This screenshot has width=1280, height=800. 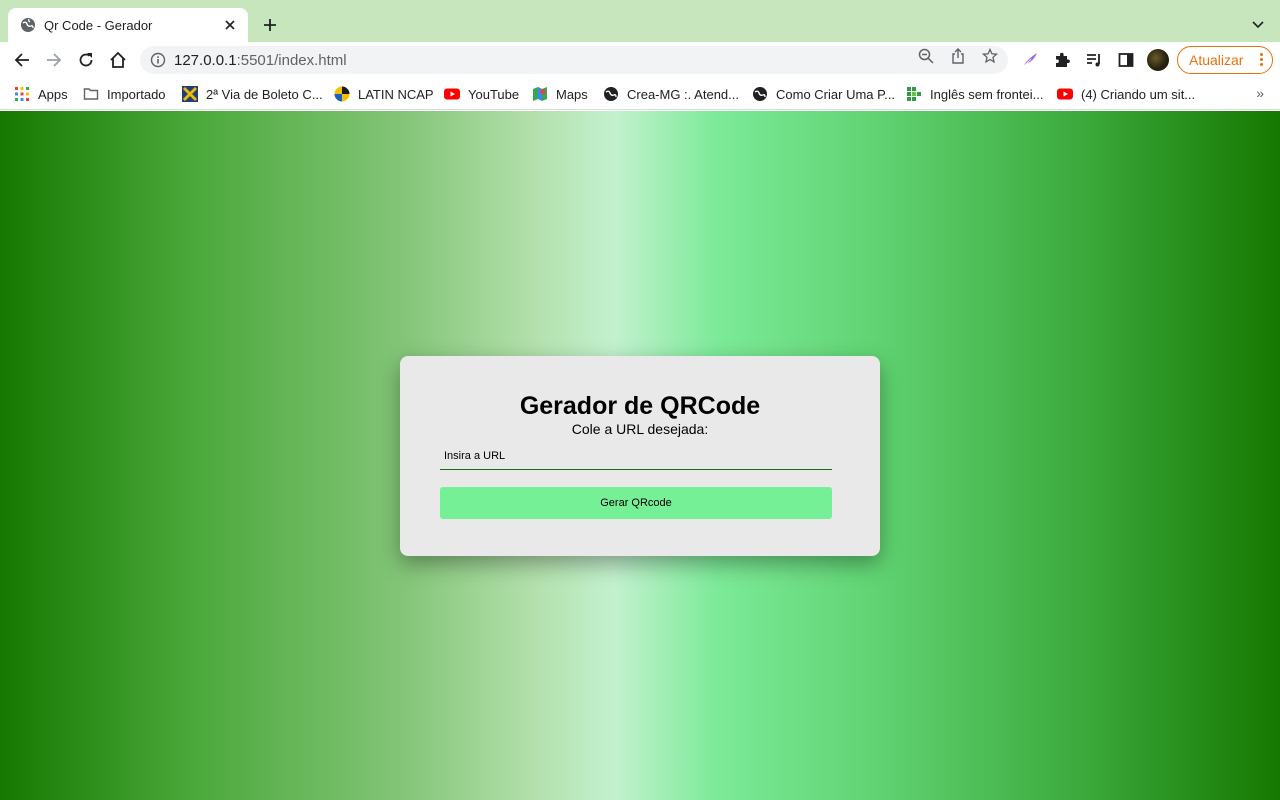 What do you see at coordinates (53, 94) in the screenshot?
I see `bookmark-label: Apps` at bounding box center [53, 94].